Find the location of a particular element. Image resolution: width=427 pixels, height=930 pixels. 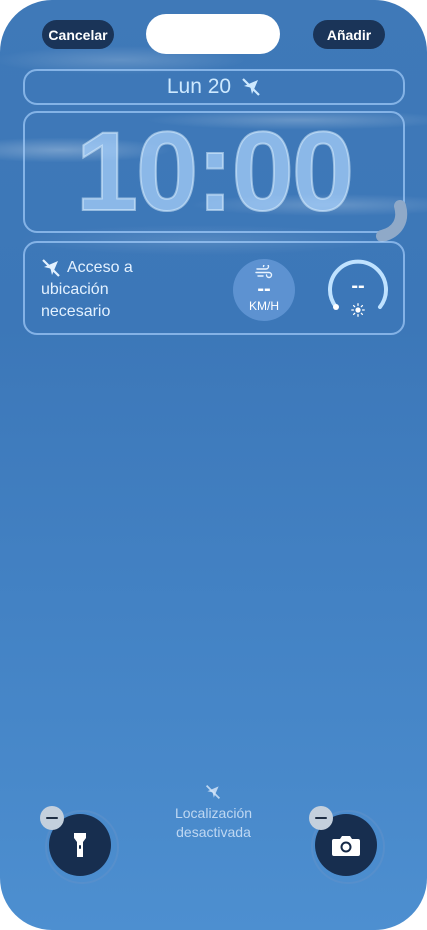

date-widget-area: Lun 20 is located at coordinates (214, 87).